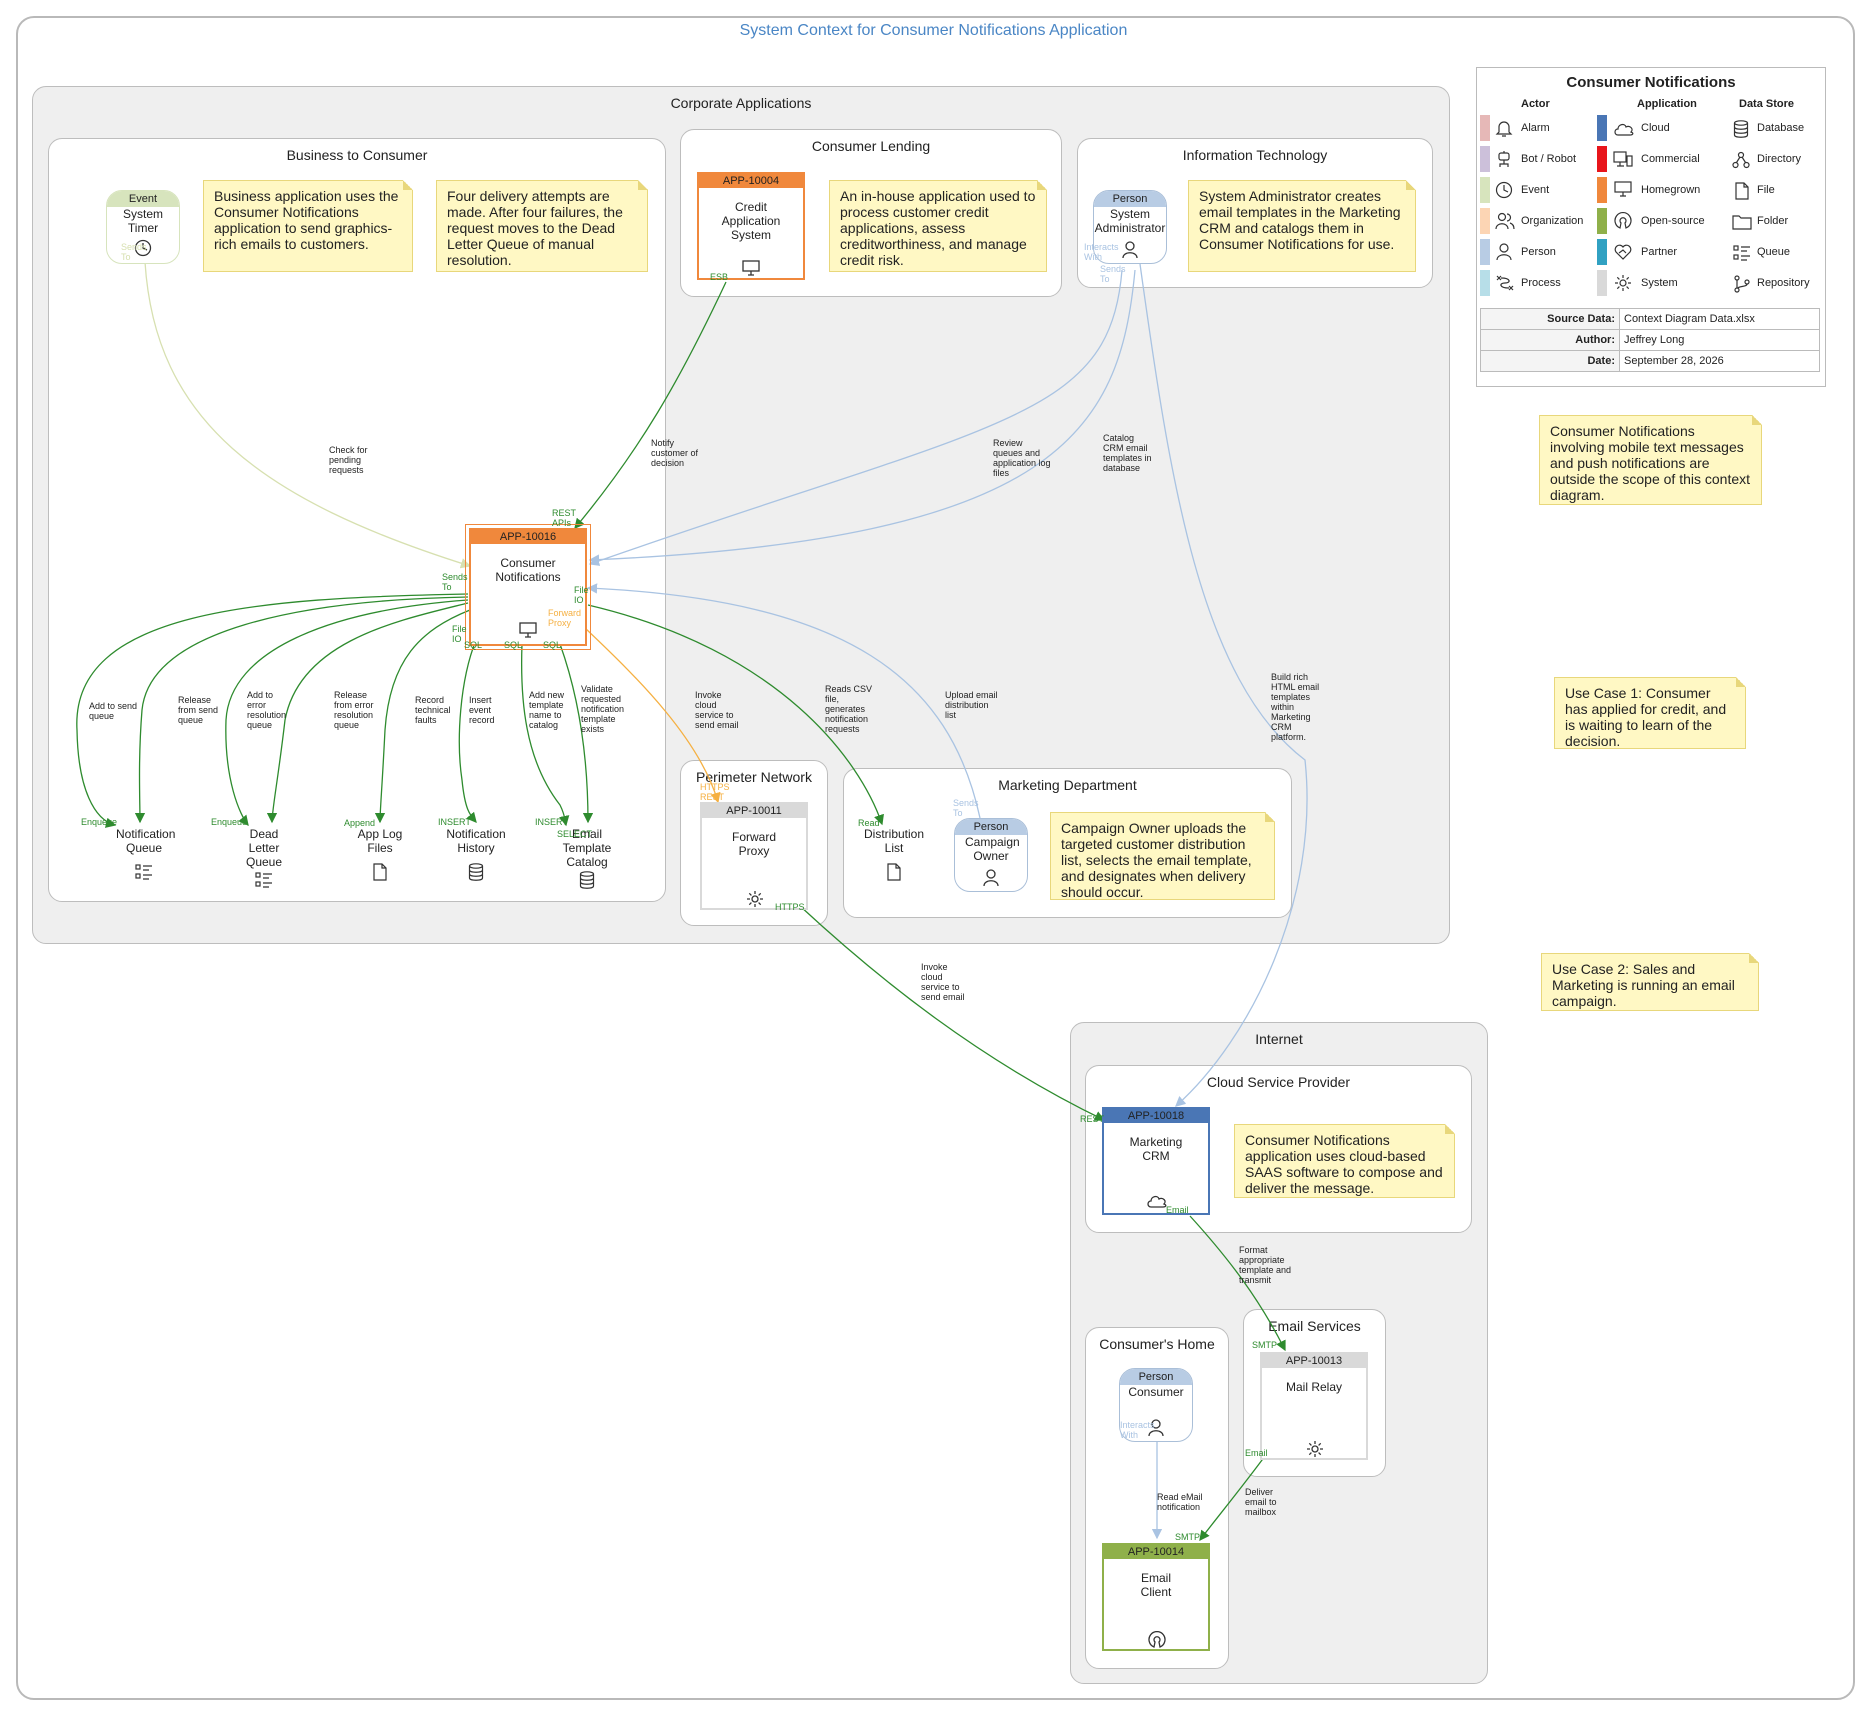 The width and height of the screenshot is (1867, 1714). What do you see at coordinates (783, 701) in the screenshot?
I see `edge-upload-list` at bounding box center [783, 701].